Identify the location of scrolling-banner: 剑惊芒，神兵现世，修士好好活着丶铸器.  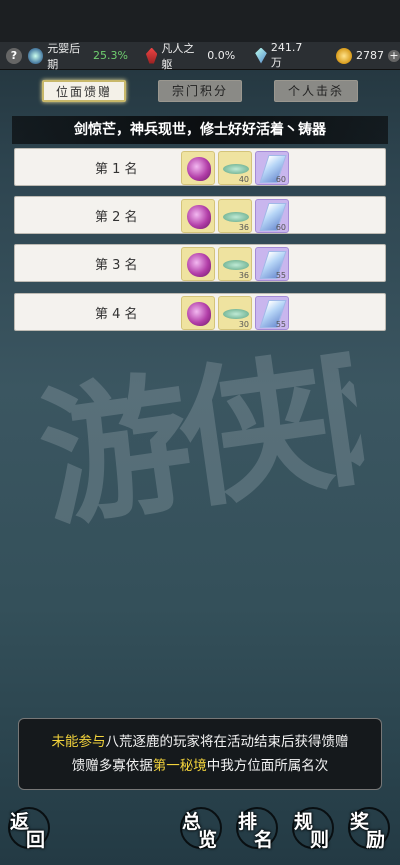
(200, 130).